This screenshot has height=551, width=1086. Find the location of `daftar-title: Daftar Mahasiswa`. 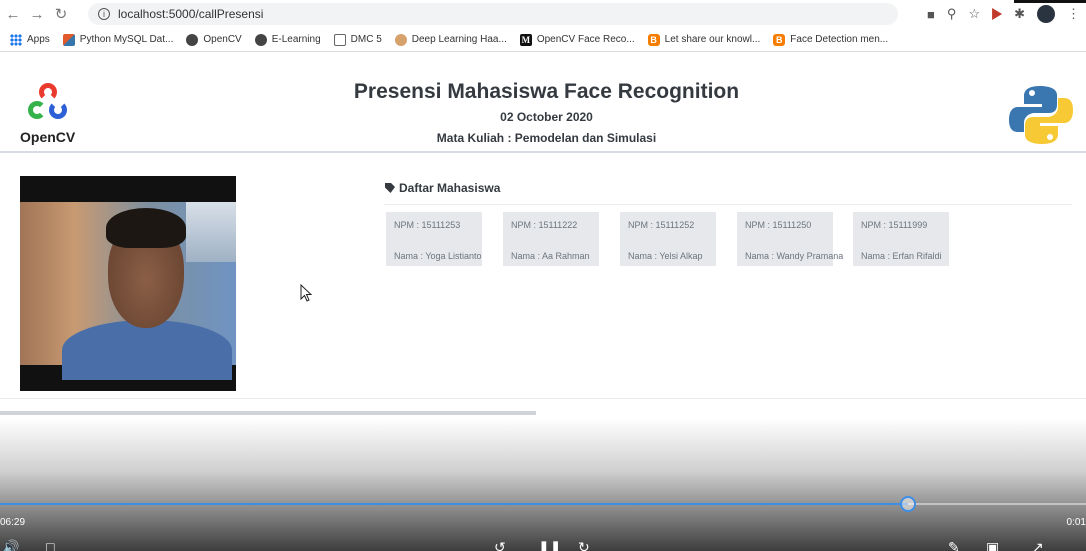

daftar-title: Daftar Mahasiswa is located at coordinates (442, 188).